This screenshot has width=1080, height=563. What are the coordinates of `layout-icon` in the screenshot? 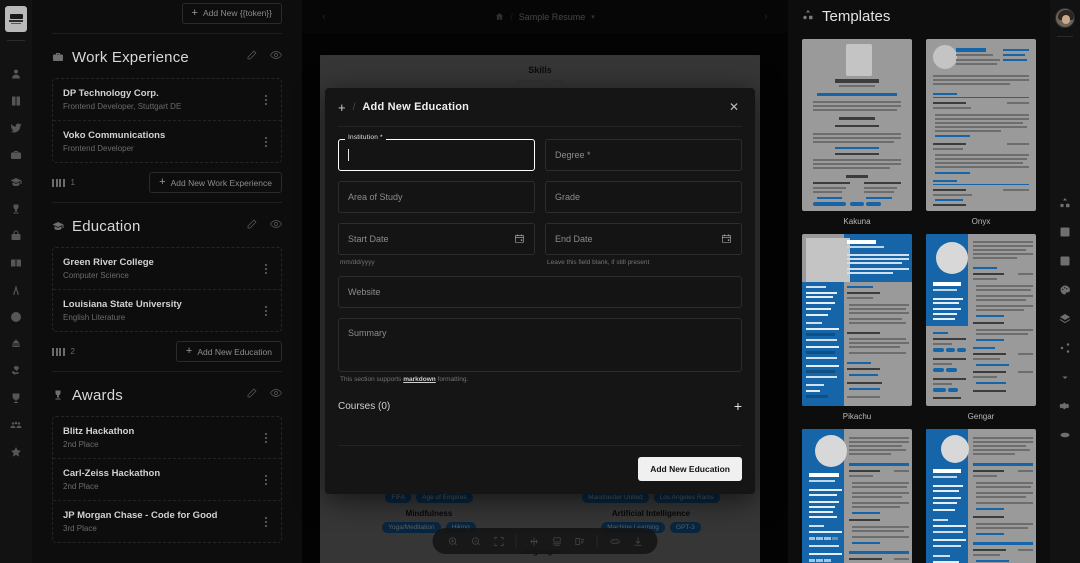 It's located at (1065, 232).